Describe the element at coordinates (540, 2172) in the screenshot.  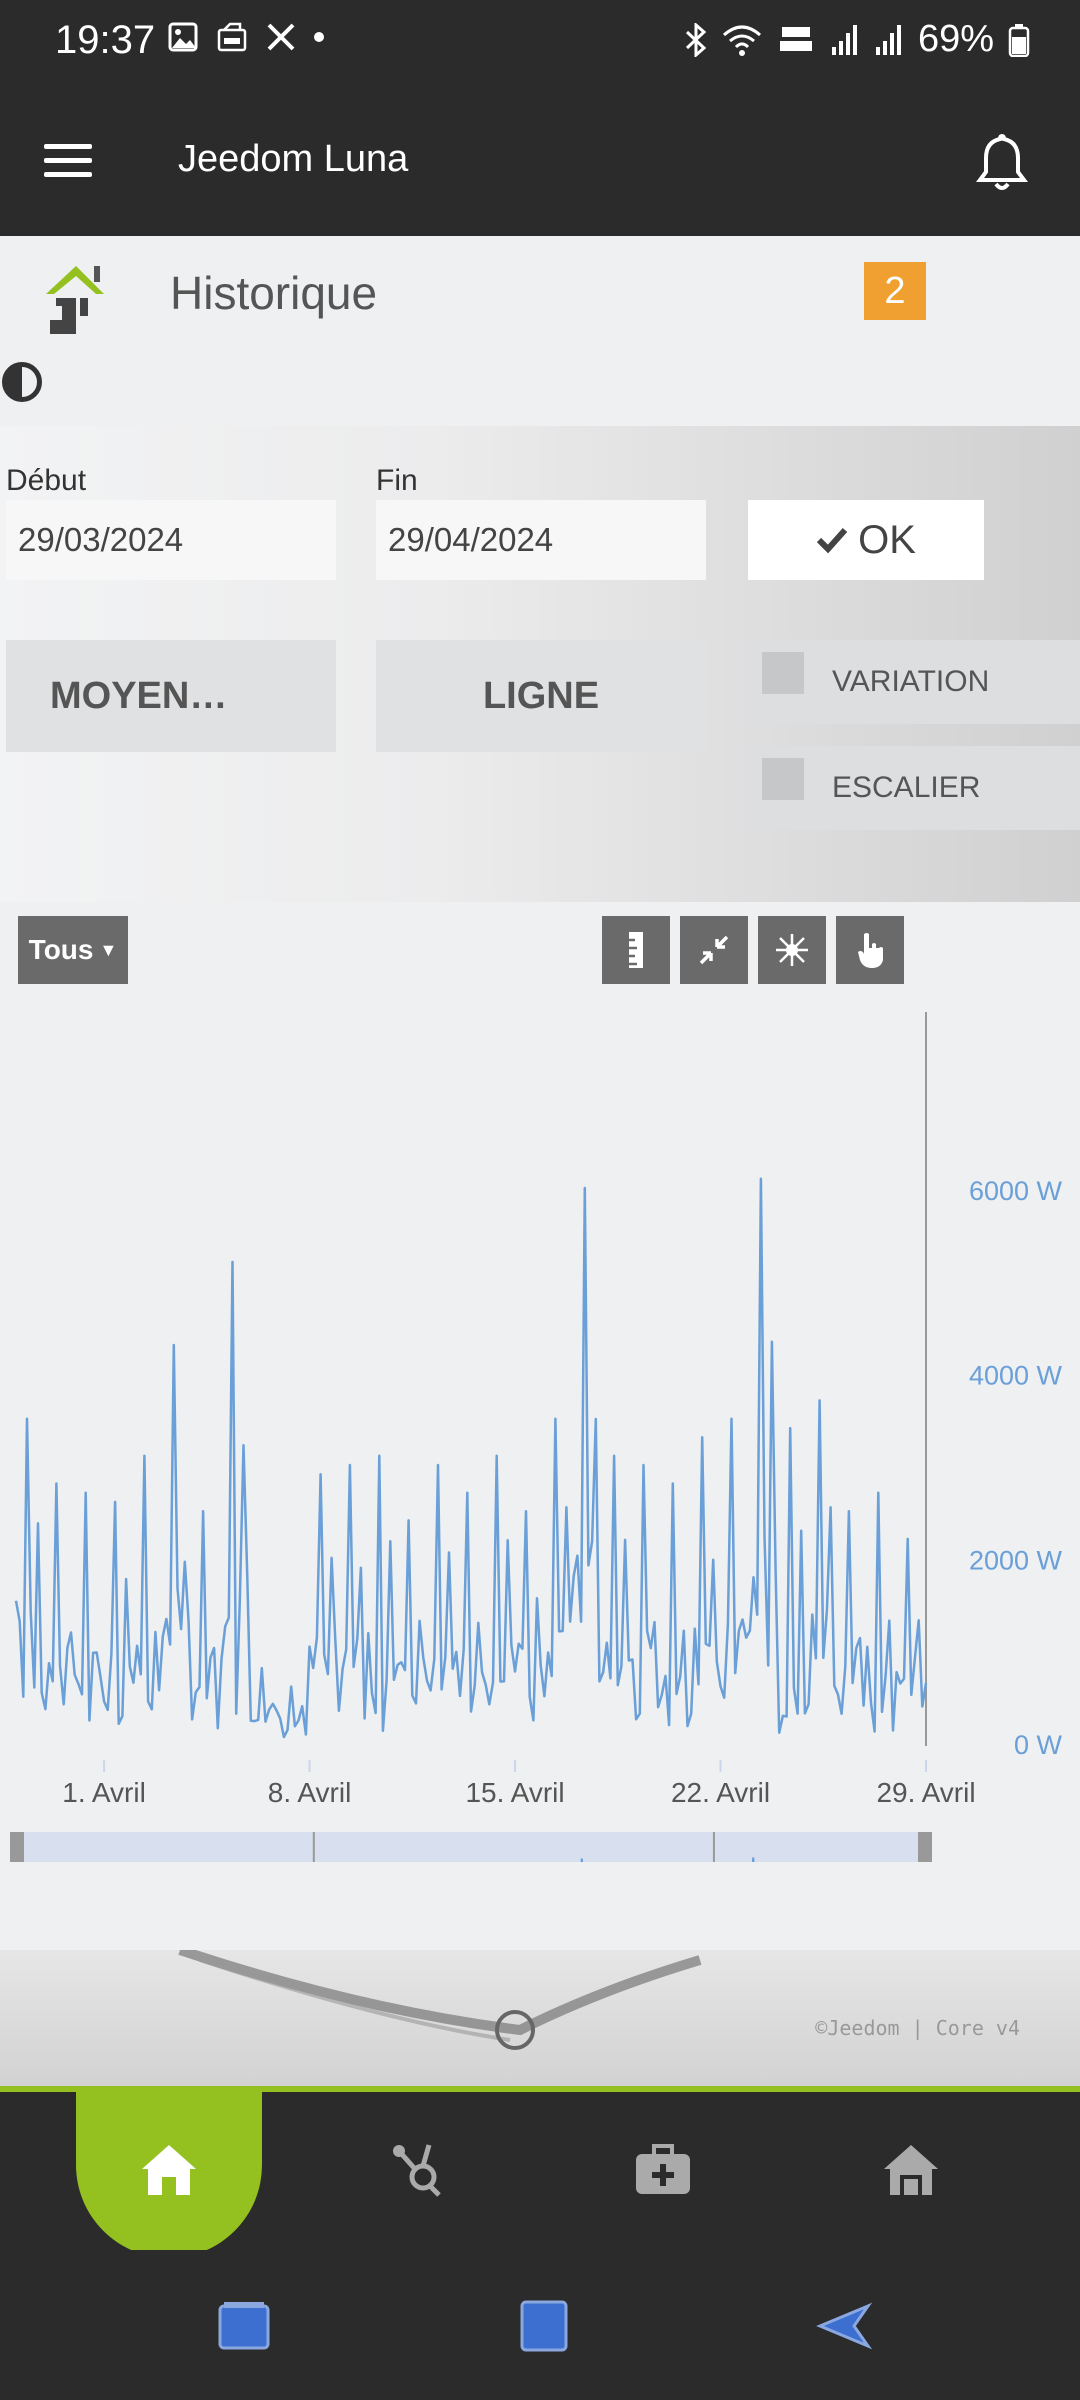
I see `bottom-nav` at that location.